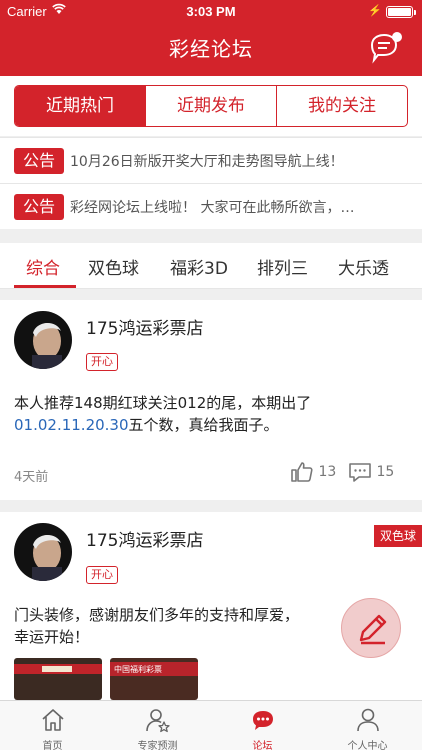 The height and width of the screenshot is (750, 422). I want to click on app-header: Carrier 3:03 PM ⚡ 彩经论坛, so click(211, 38).